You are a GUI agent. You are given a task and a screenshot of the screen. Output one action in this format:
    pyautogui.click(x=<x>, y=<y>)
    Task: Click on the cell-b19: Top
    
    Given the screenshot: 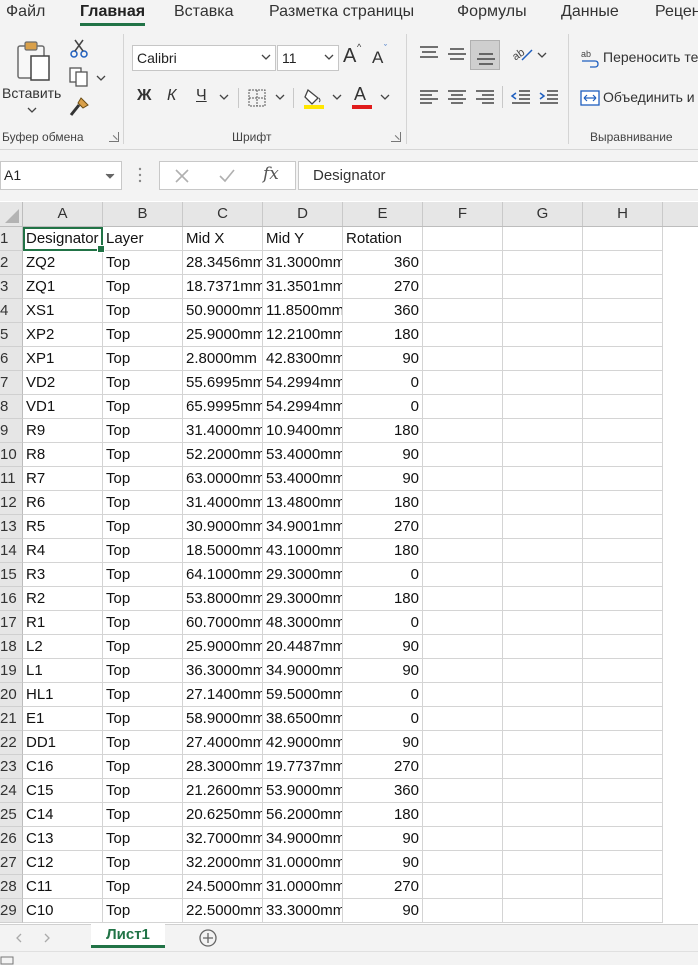 What is the action you would take?
    pyautogui.click(x=143, y=671)
    